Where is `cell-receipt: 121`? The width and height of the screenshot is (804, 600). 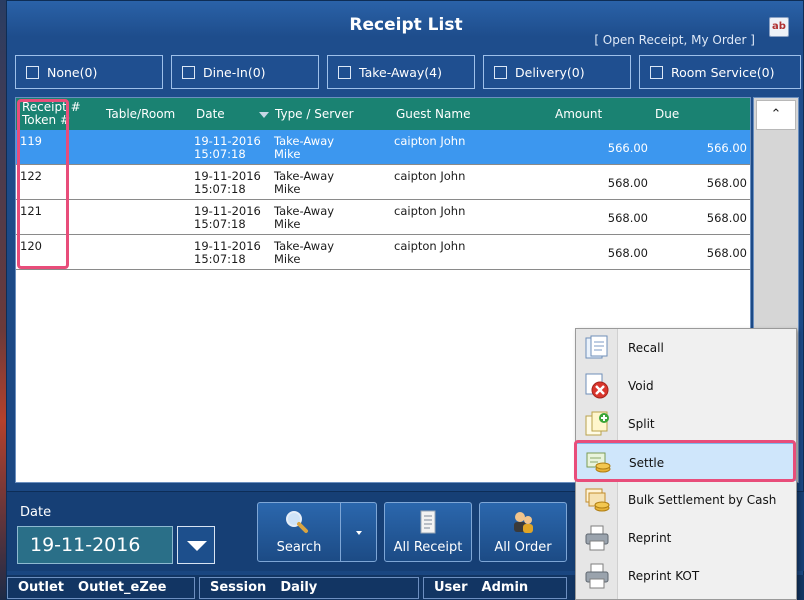
cell-receipt: 121 is located at coordinates (31, 211).